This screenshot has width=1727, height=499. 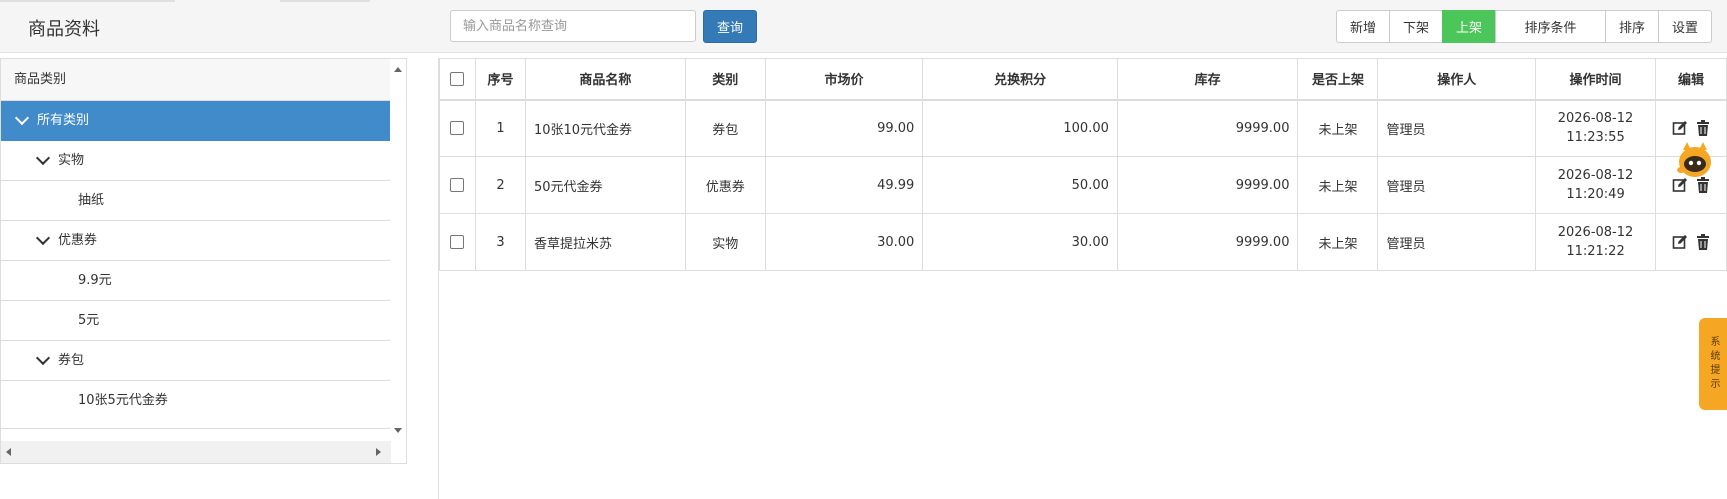 I want to click on system-tip-tab: 系统提示, so click(x=1713, y=364).